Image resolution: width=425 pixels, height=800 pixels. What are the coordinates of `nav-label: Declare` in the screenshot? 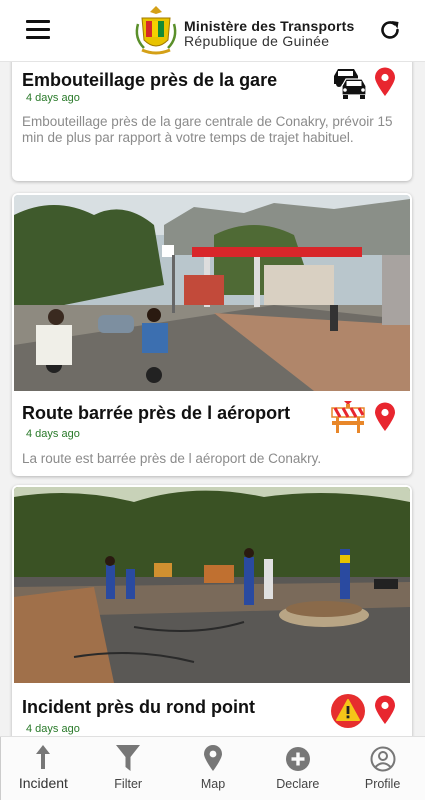 It's located at (298, 784).